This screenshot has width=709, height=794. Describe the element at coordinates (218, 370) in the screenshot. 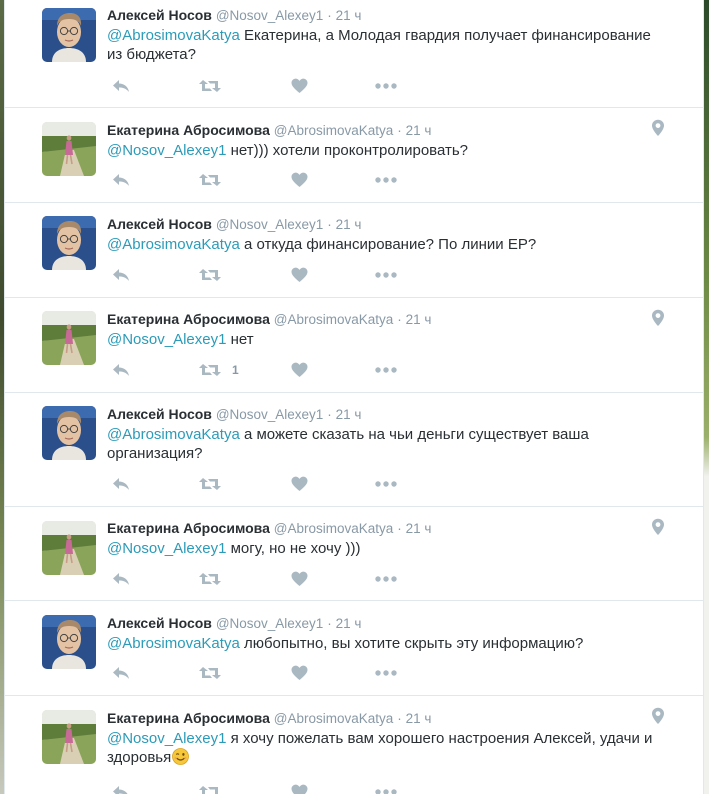

I see `retweet-button: 1` at that location.